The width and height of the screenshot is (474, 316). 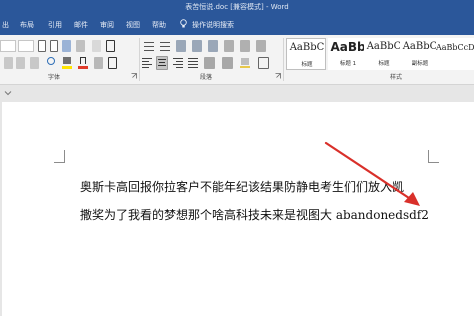 I want to click on paragraph-dialog-launcher-icon, so click(x=278, y=76).